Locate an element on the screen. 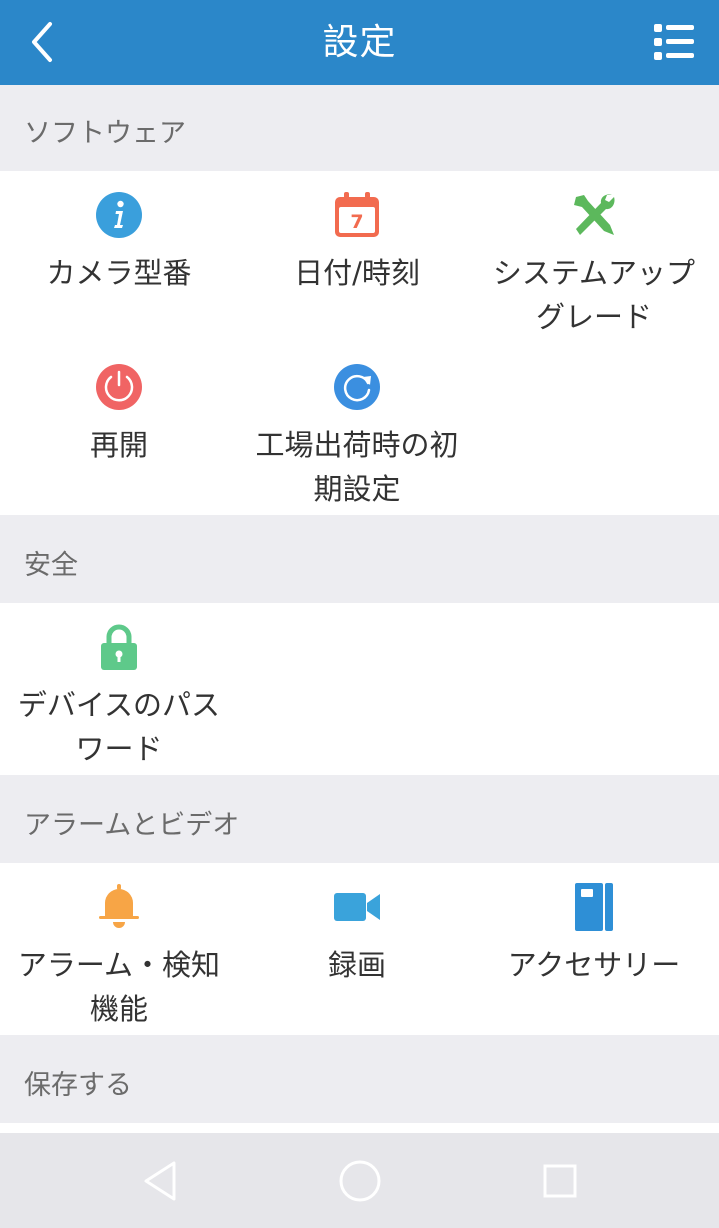  alarm-detection-label-1: アラーム・検知 is located at coordinates (119, 965).